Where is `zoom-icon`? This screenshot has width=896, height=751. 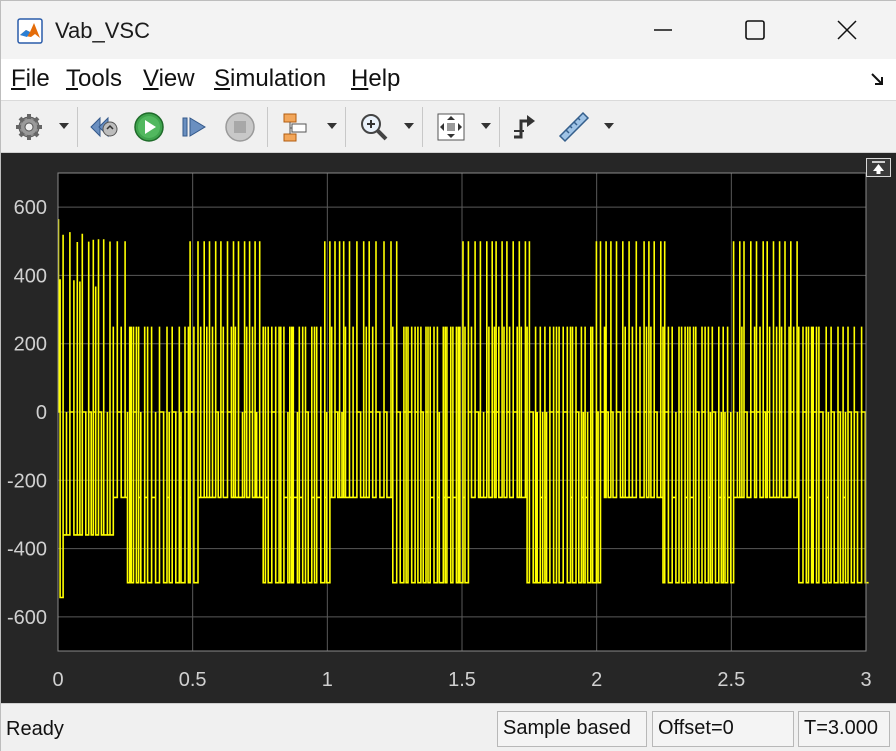 zoom-icon is located at coordinates (374, 127).